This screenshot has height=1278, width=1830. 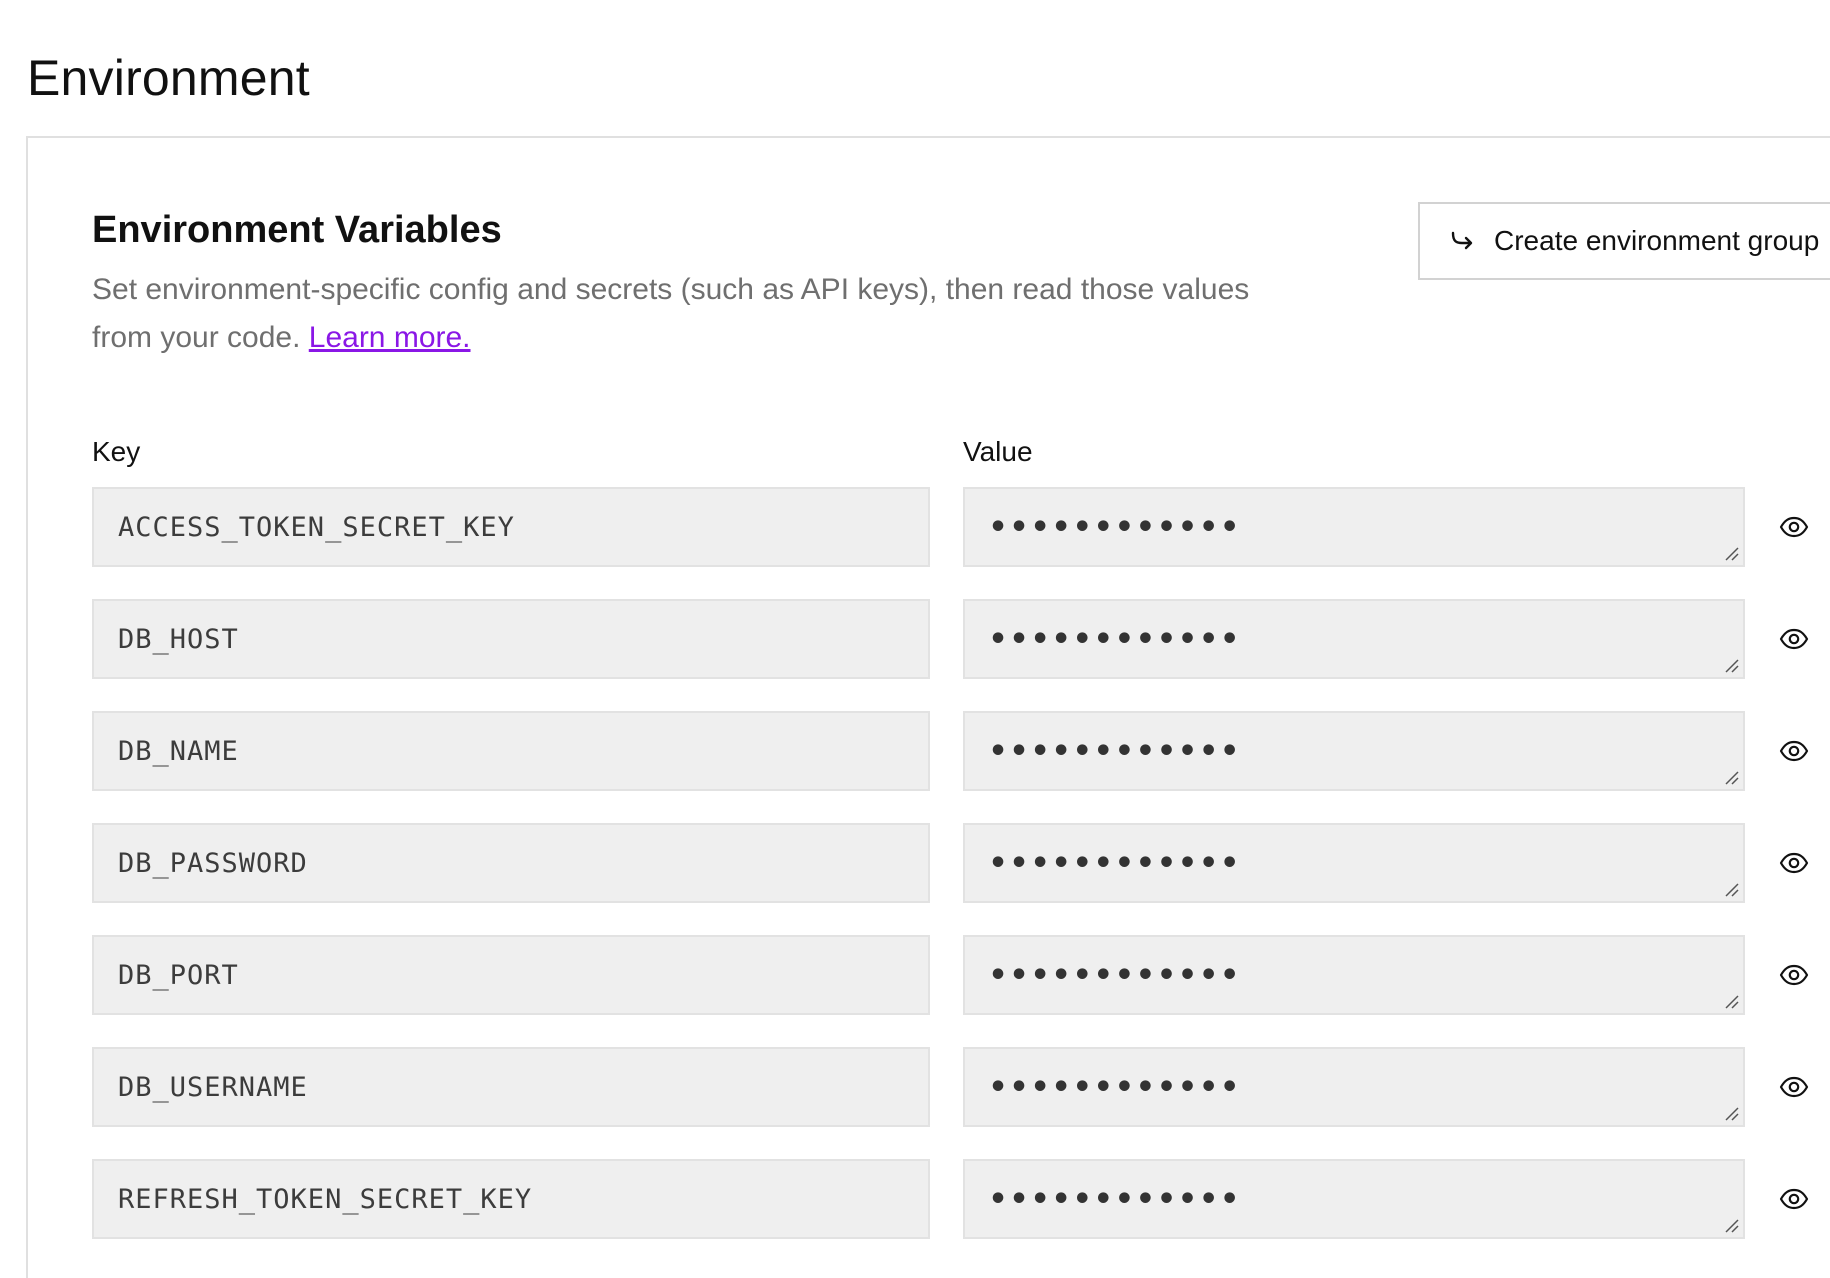 What do you see at coordinates (511, 1087) in the screenshot?
I see `env-key-input: DB_USERNAME` at bounding box center [511, 1087].